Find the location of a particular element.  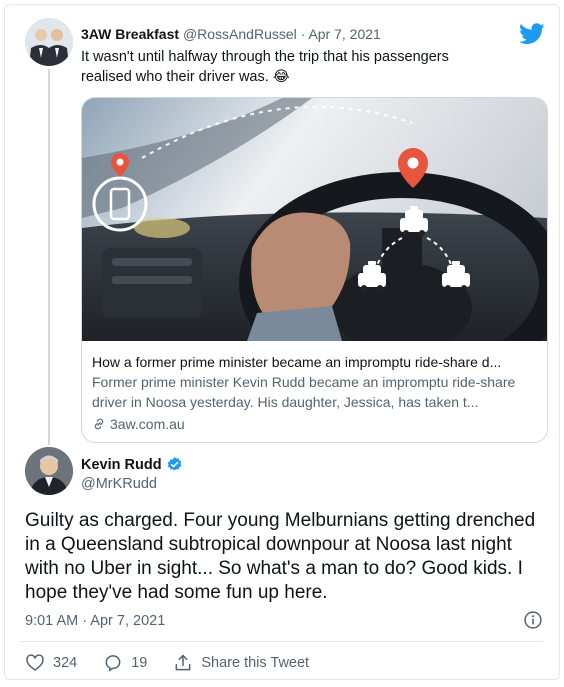

link-icon is located at coordinates (99, 424).